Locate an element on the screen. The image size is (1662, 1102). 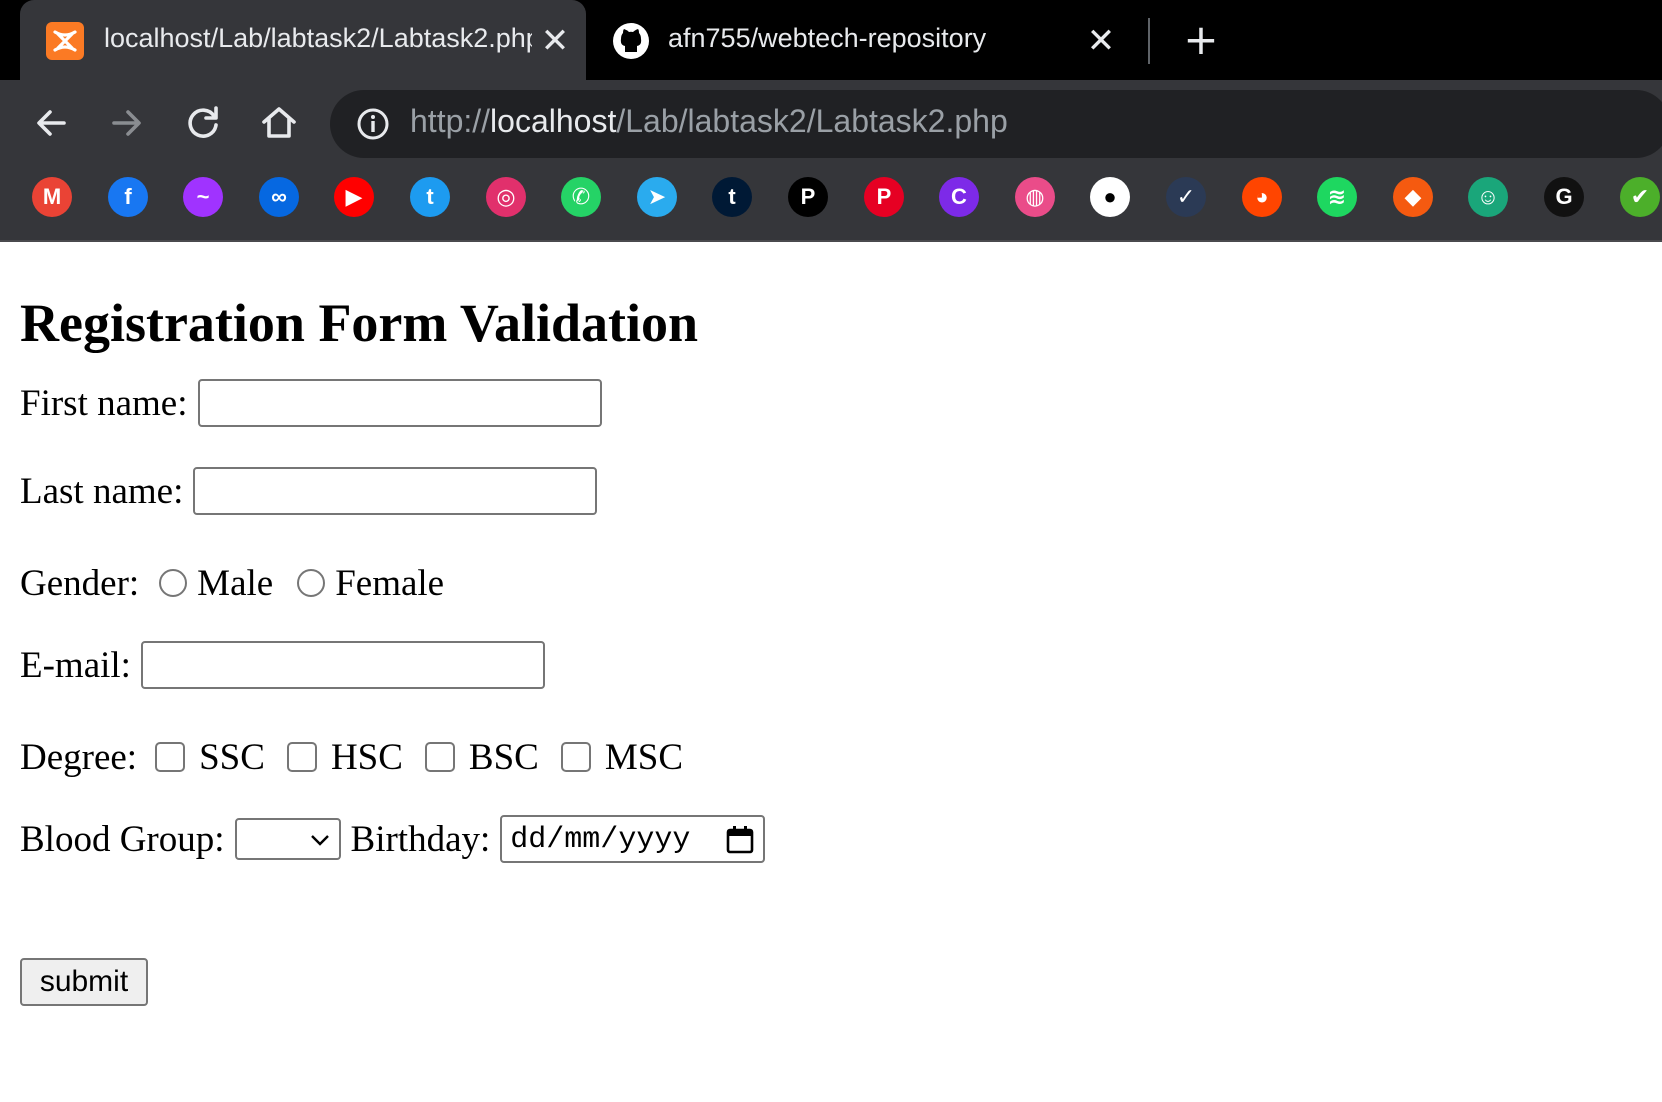
vk-icon: ✓ is located at coordinates (1186, 197).